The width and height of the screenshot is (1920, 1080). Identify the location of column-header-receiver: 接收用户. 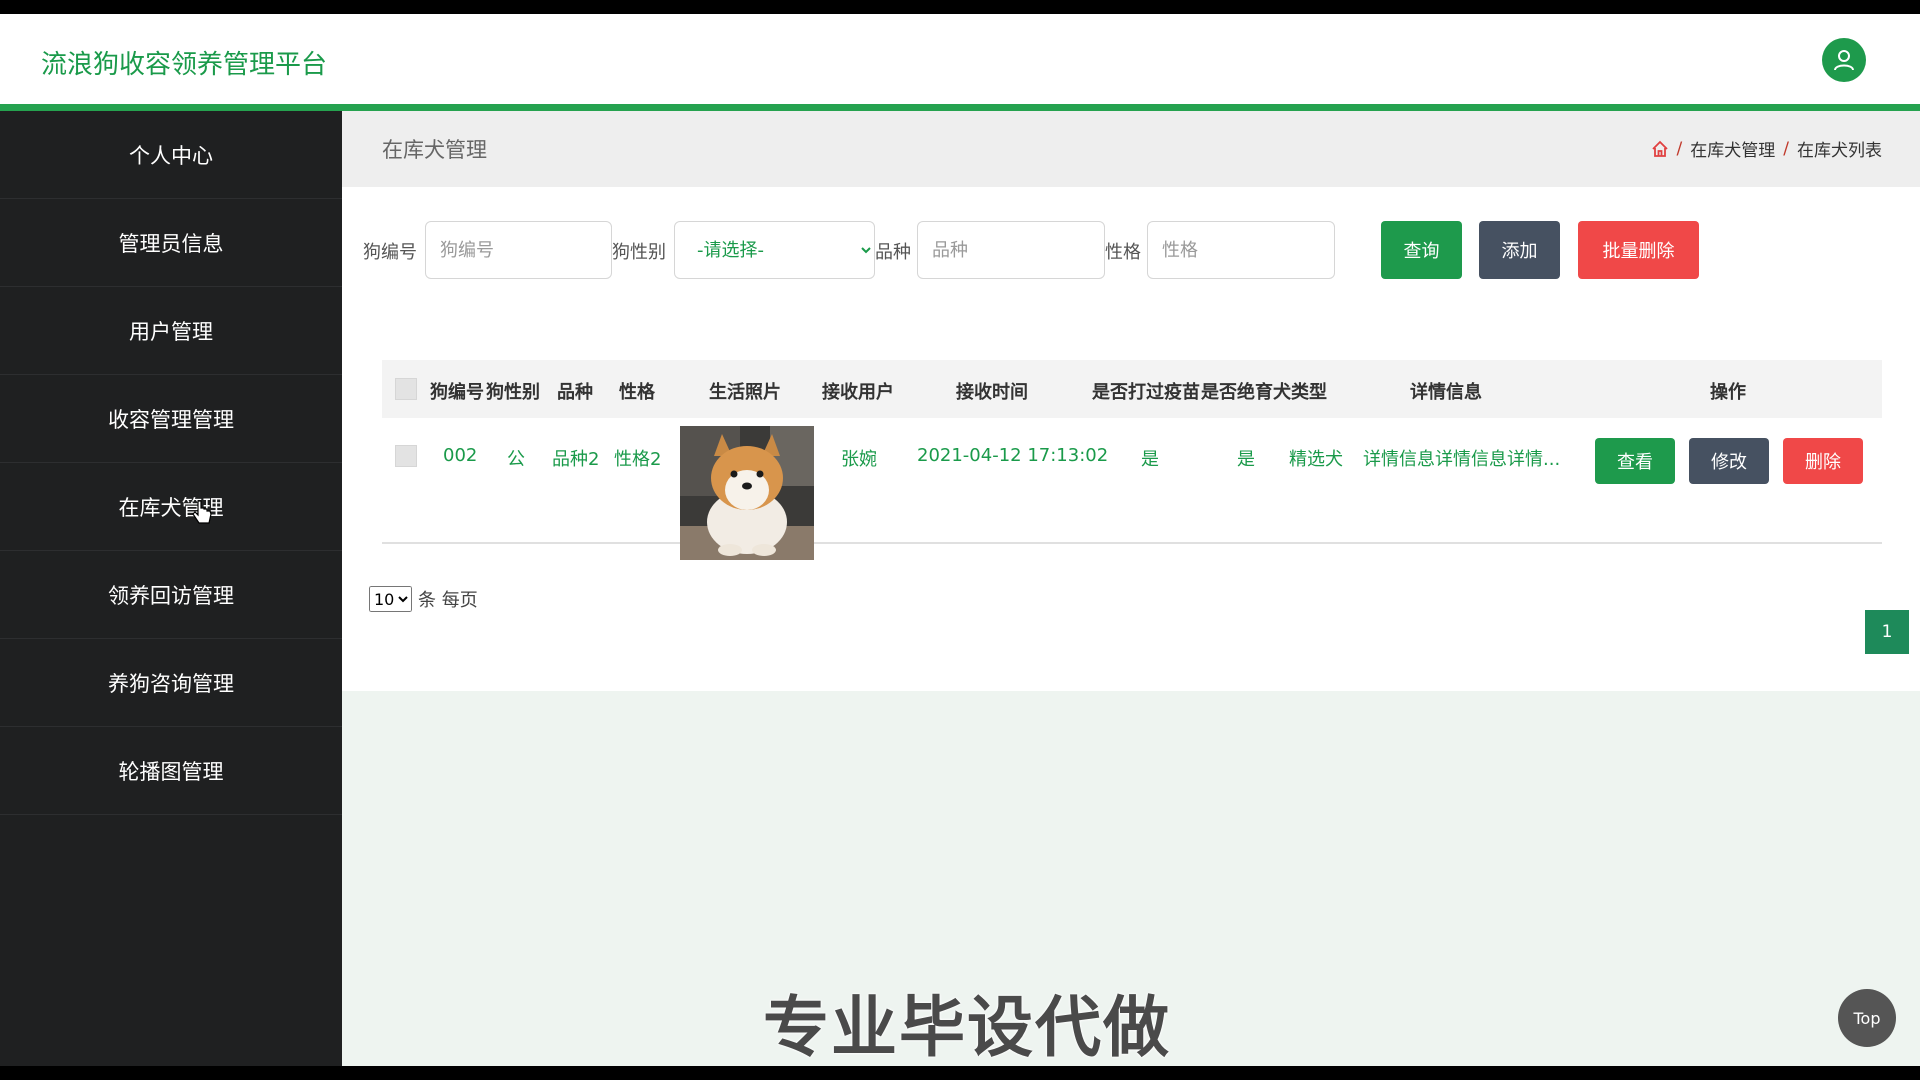
(858, 392).